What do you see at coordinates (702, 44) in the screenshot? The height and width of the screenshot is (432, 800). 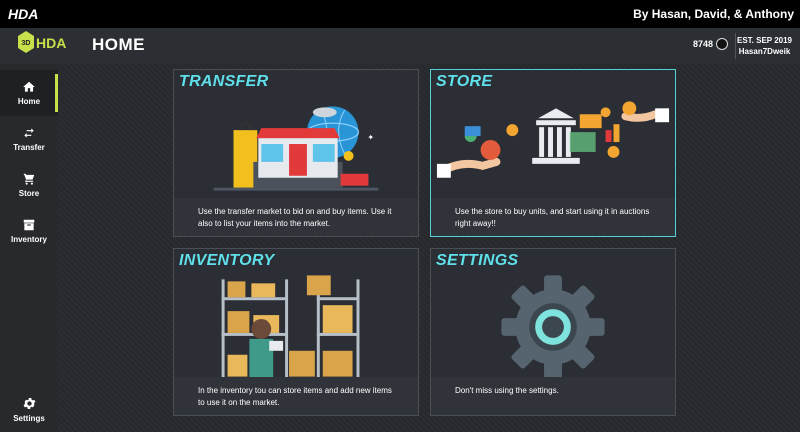 I see `balance-value: 8748` at bounding box center [702, 44].